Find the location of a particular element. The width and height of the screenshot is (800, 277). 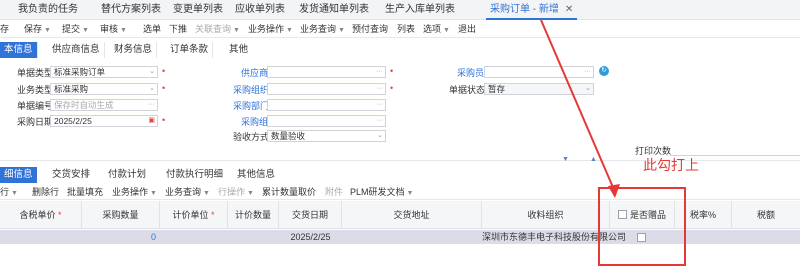

annotation-arrow-icon is located at coordinates (580, 108).